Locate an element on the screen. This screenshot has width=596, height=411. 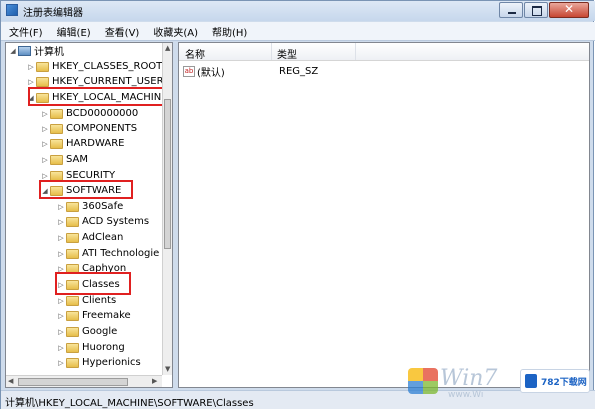
tree-horizontal-scrollbar: ◀ ▶ is located at coordinates (84, 381).